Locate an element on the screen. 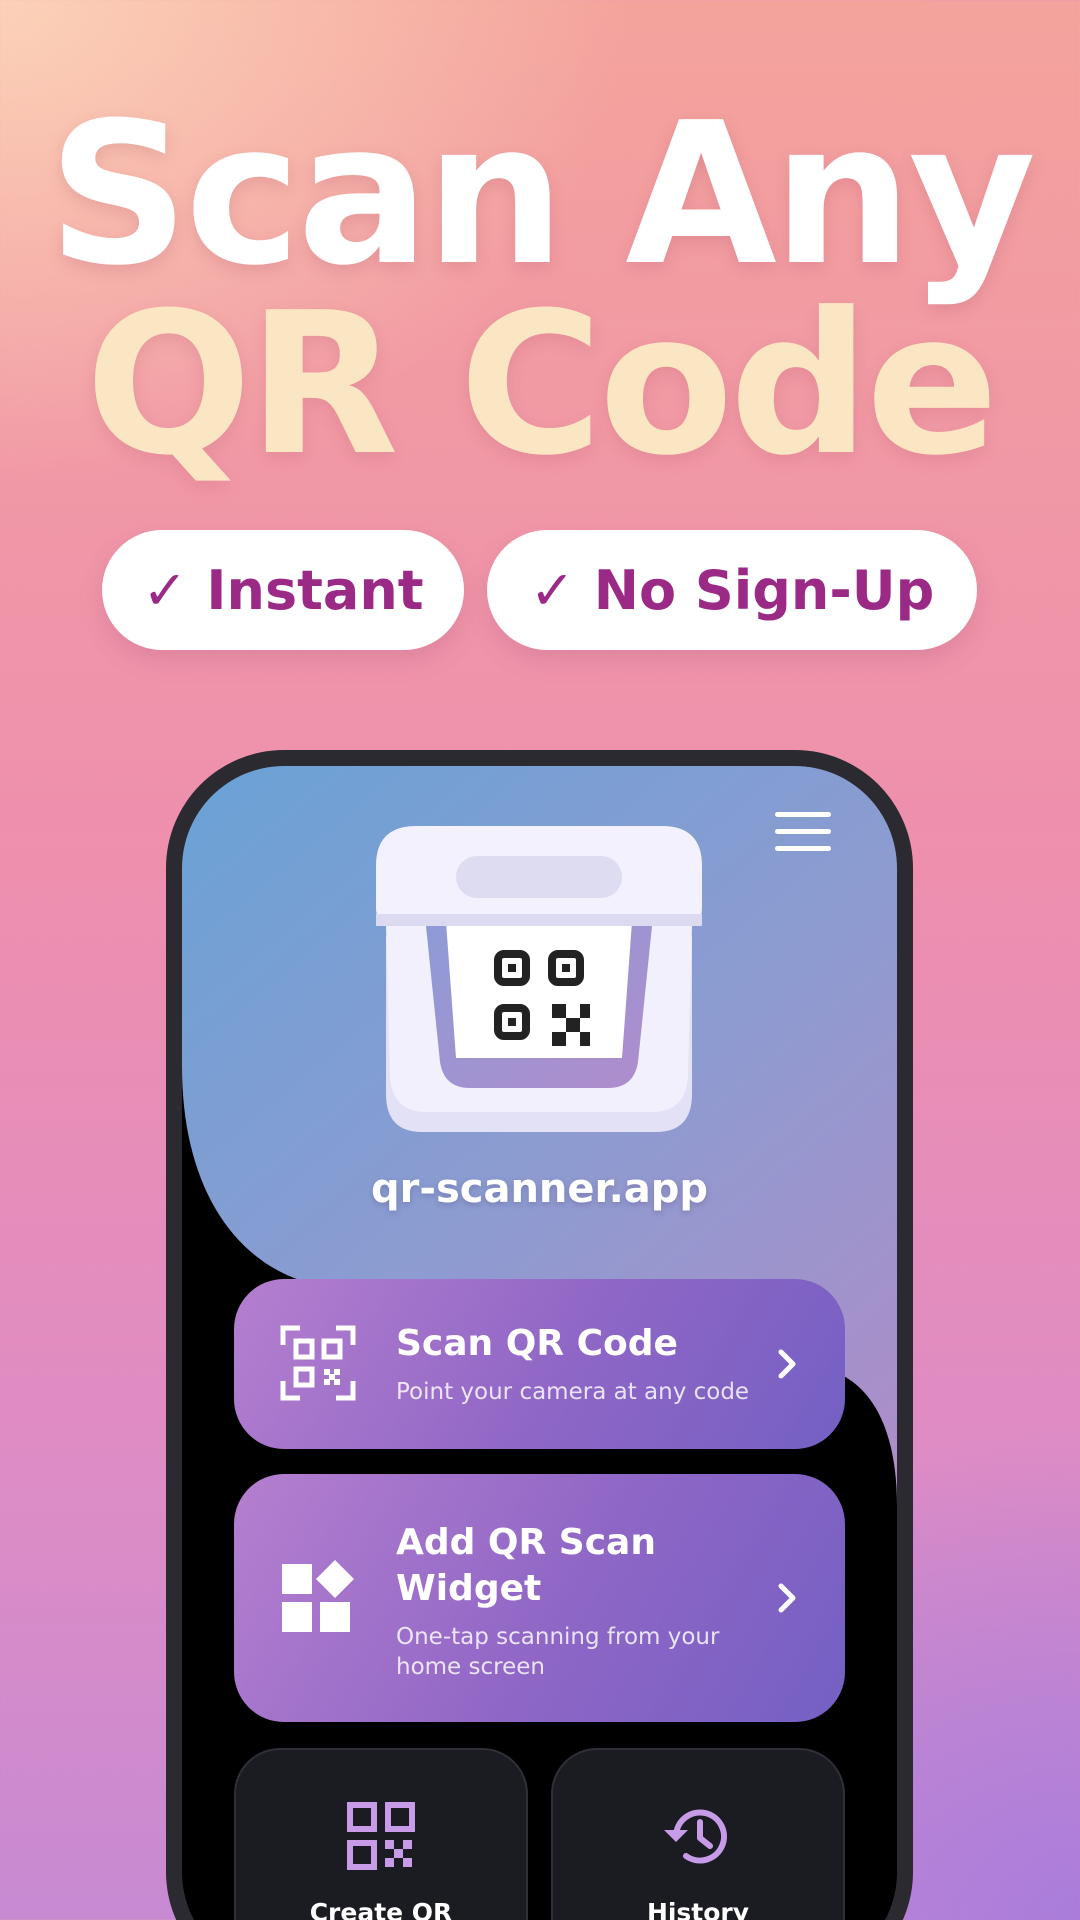 The height and width of the screenshot is (1920, 1080). app-domain: qr-scanner.app is located at coordinates (539, 1189).